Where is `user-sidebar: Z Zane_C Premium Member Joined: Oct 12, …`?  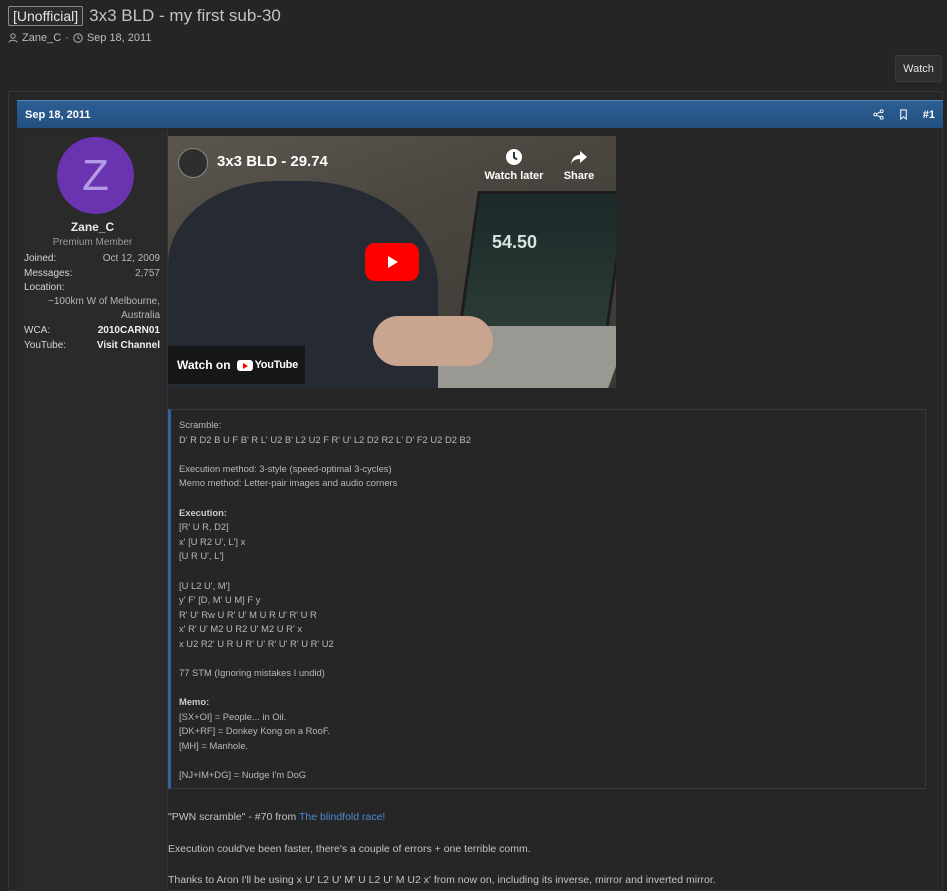
user-sidebar: Z Zane_C Premium Member Joined: Oct 12, … is located at coordinates (92, 510).